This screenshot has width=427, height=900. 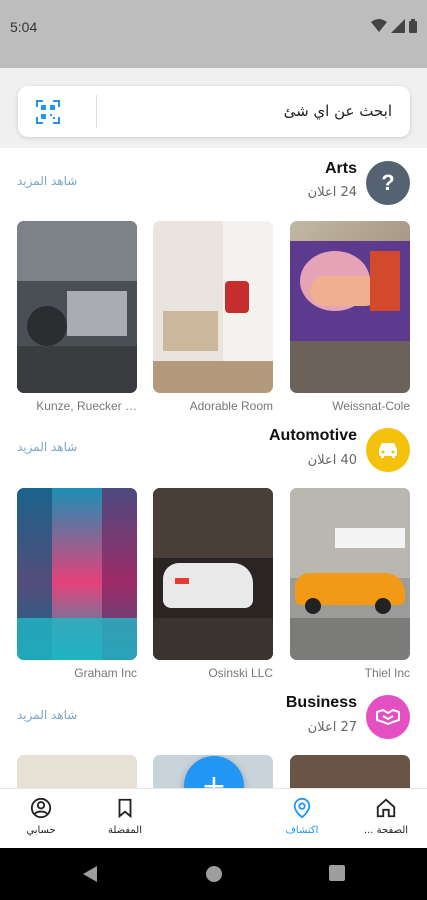 I want to click on back-icon, so click(x=90, y=874).